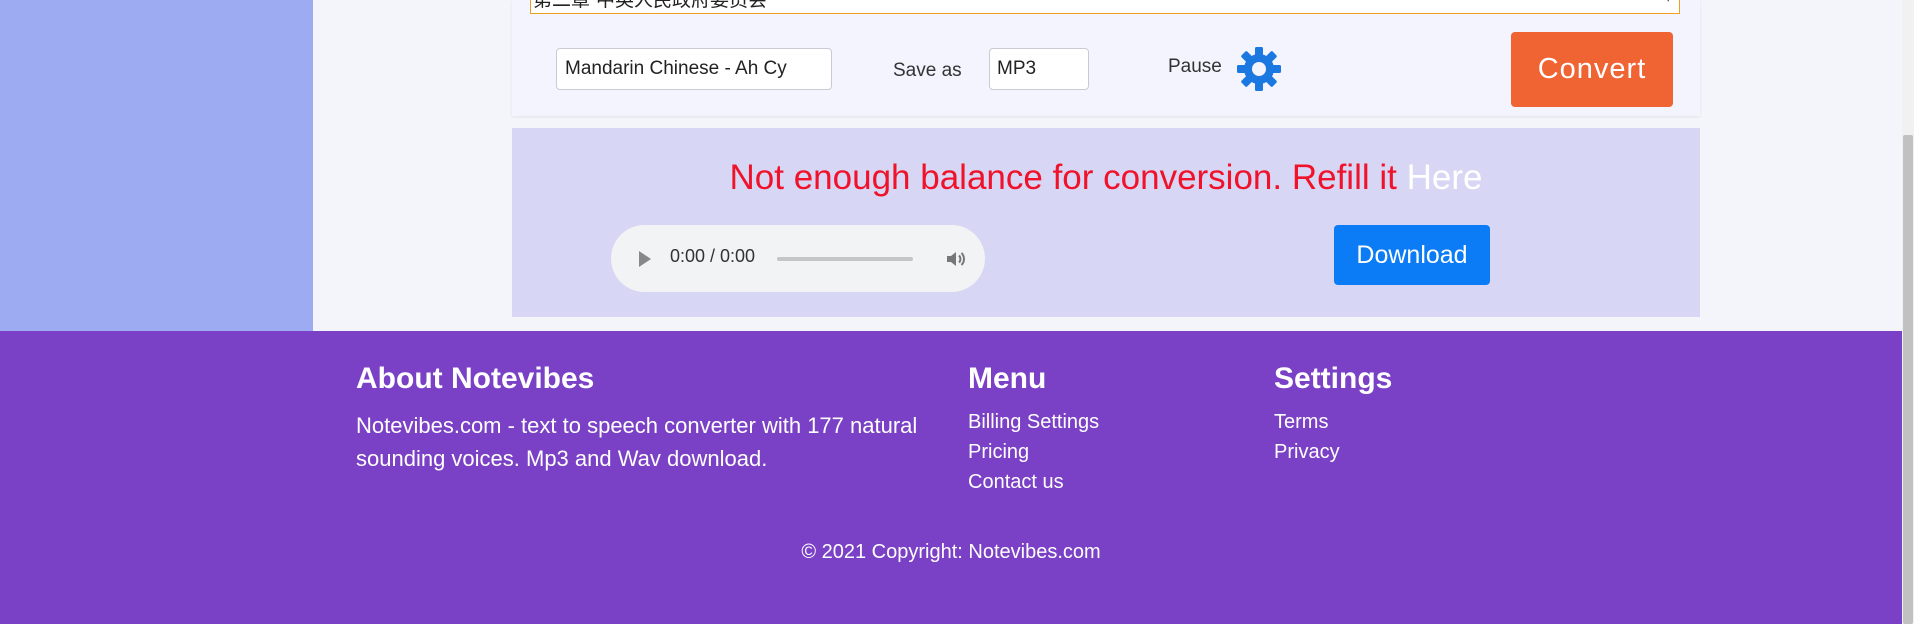 Image resolution: width=1914 pixels, height=624 pixels. I want to click on pause-label: Pause, so click(1195, 66).